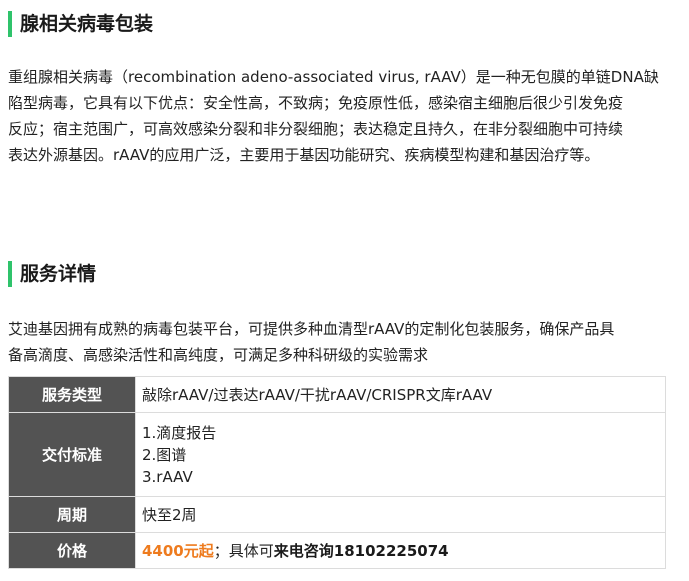 Image resolution: width=689 pixels, height=581 pixels. Describe the element at coordinates (400, 394) in the screenshot. I see `service-type-value: 敲除rAAV/过表达rAAV/干扰rAAV/CRISPR文库rAAV` at that location.